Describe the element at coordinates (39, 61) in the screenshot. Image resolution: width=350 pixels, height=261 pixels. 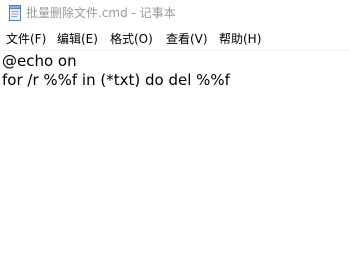
I see `editor-line: @echo on` at that location.